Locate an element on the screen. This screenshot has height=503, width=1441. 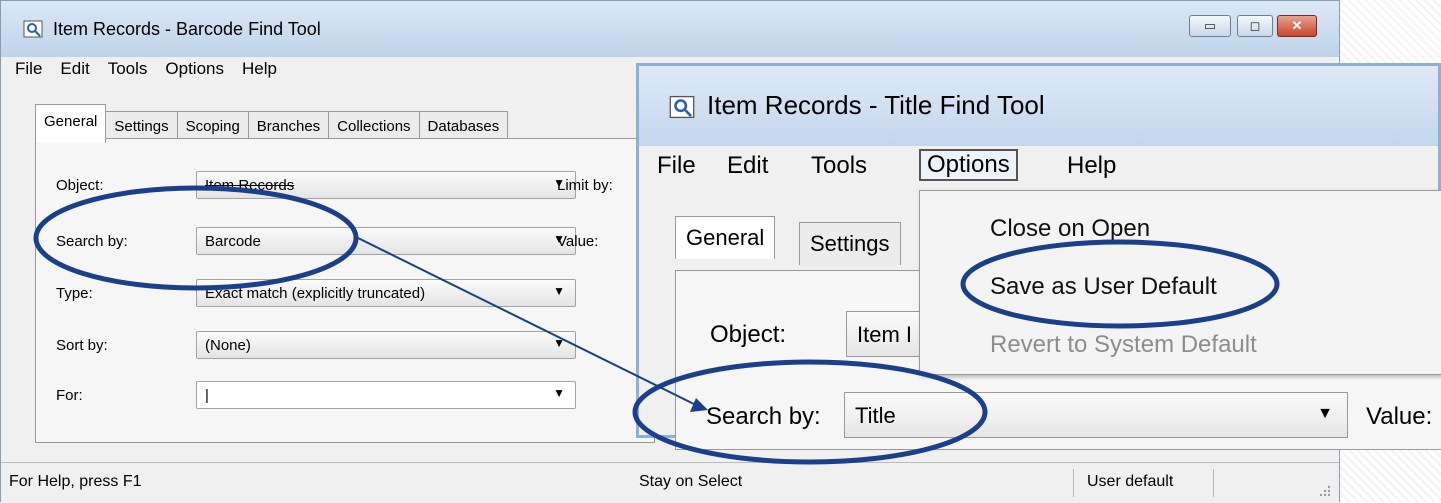
tab-settings: Settings is located at coordinates (850, 243).